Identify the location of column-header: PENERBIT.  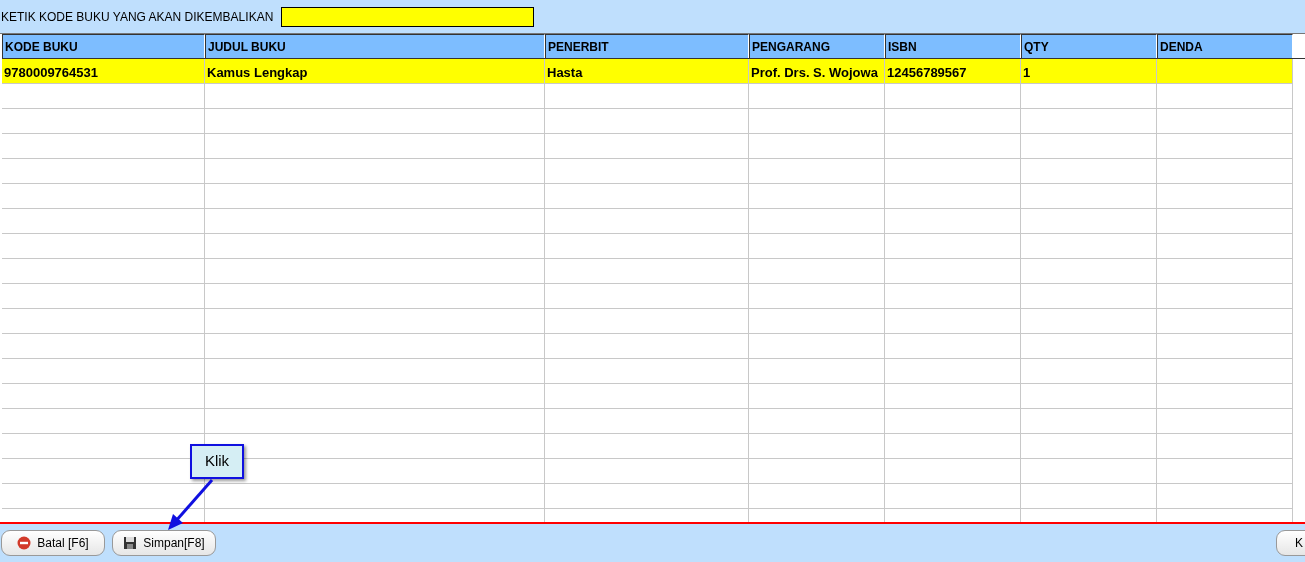
(647, 46).